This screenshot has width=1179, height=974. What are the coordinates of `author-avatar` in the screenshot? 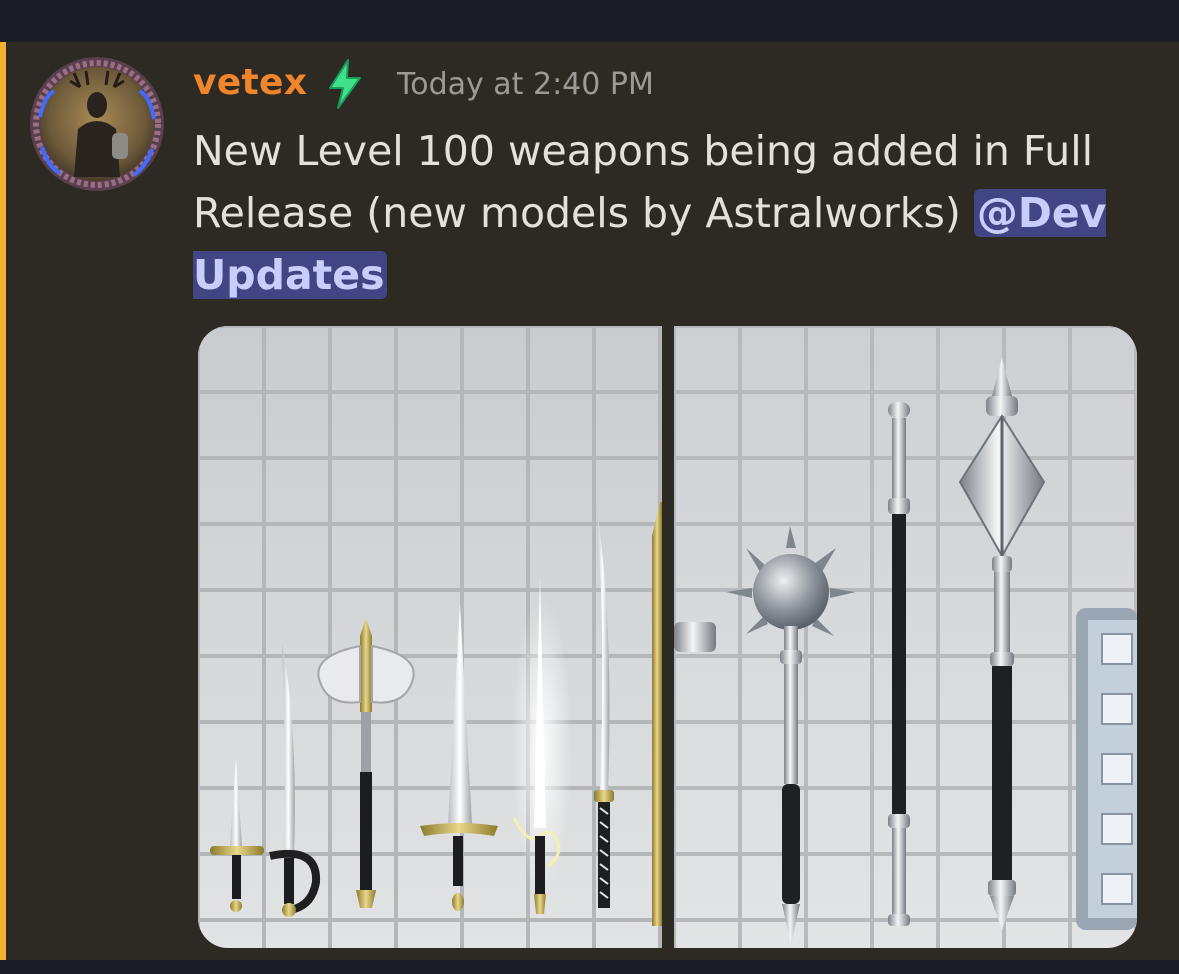 It's located at (97, 124).